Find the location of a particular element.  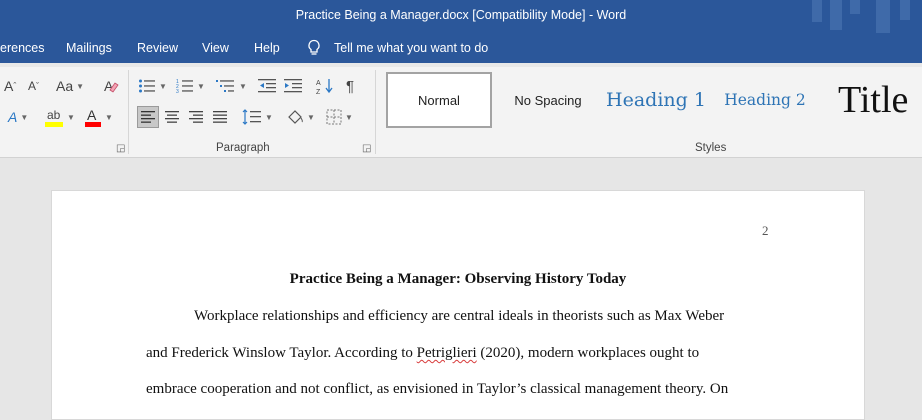

tab-view: View is located at coordinates (215, 48).